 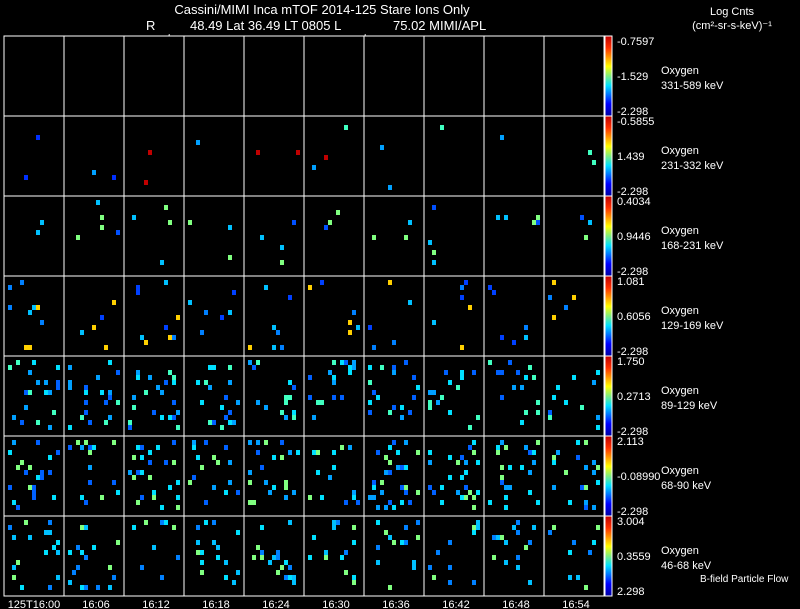 What do you see at coordinates (631, 592) in the screenshot?
I see `colorbar-min-label: 2.298` at bounding box center [631, 592].